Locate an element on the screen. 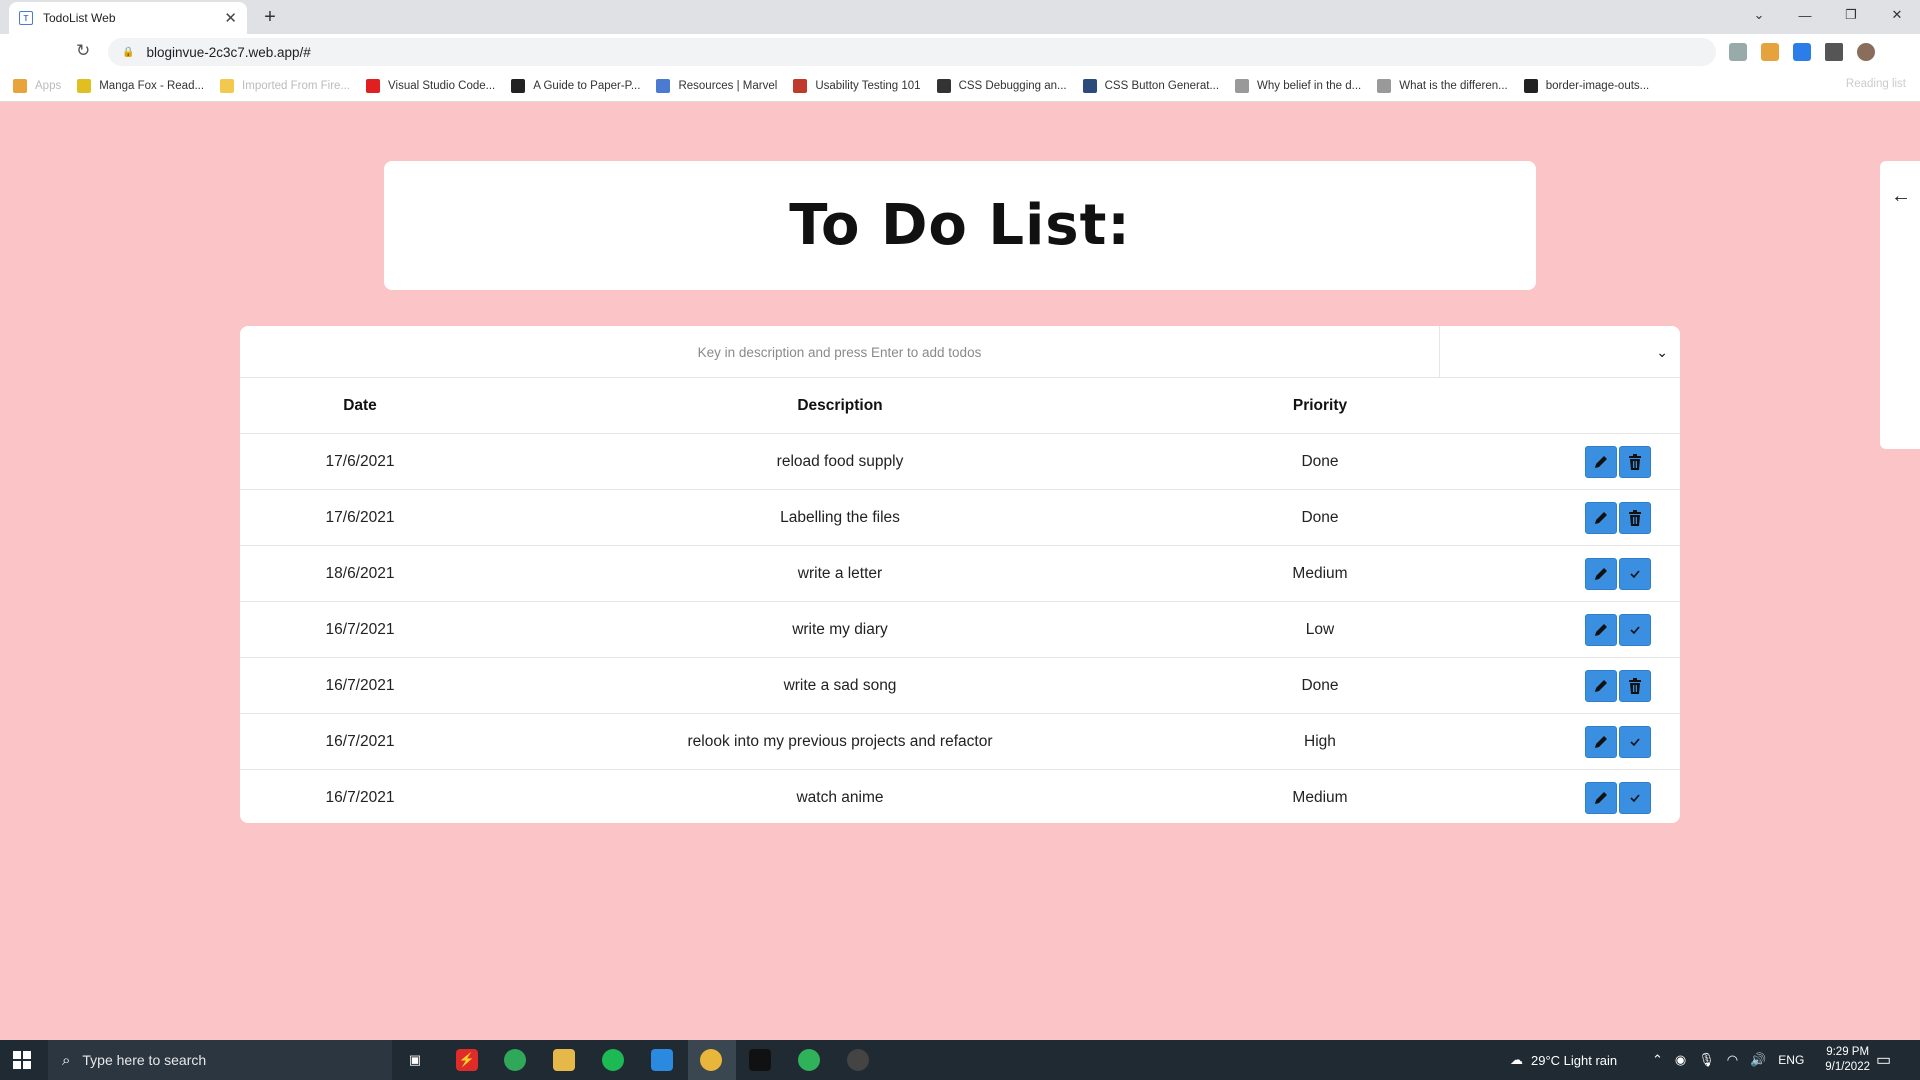 This screenshot has width=1920, height=1080. arrow-left-icon: ← is located at coordinates (1901, 196).